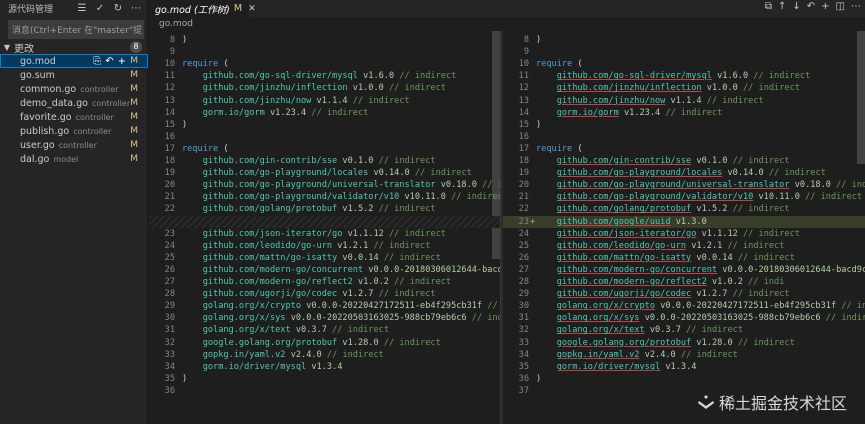 The height and width of the screenshot is (424, 865). Describe the element at coordinates (100, 8) in the screenshot. I see `commit-check-icon: ✓` at that location.